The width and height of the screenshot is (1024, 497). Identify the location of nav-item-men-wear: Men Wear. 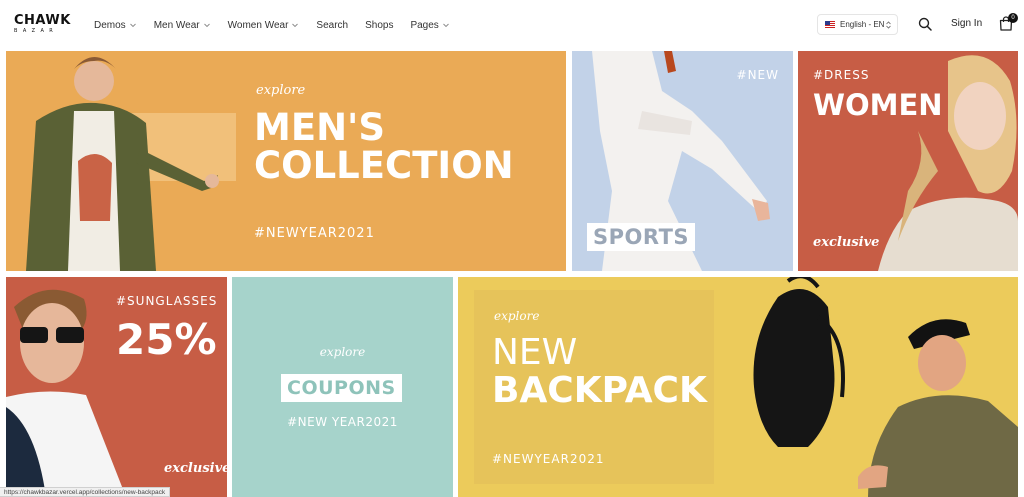
(182, 25).